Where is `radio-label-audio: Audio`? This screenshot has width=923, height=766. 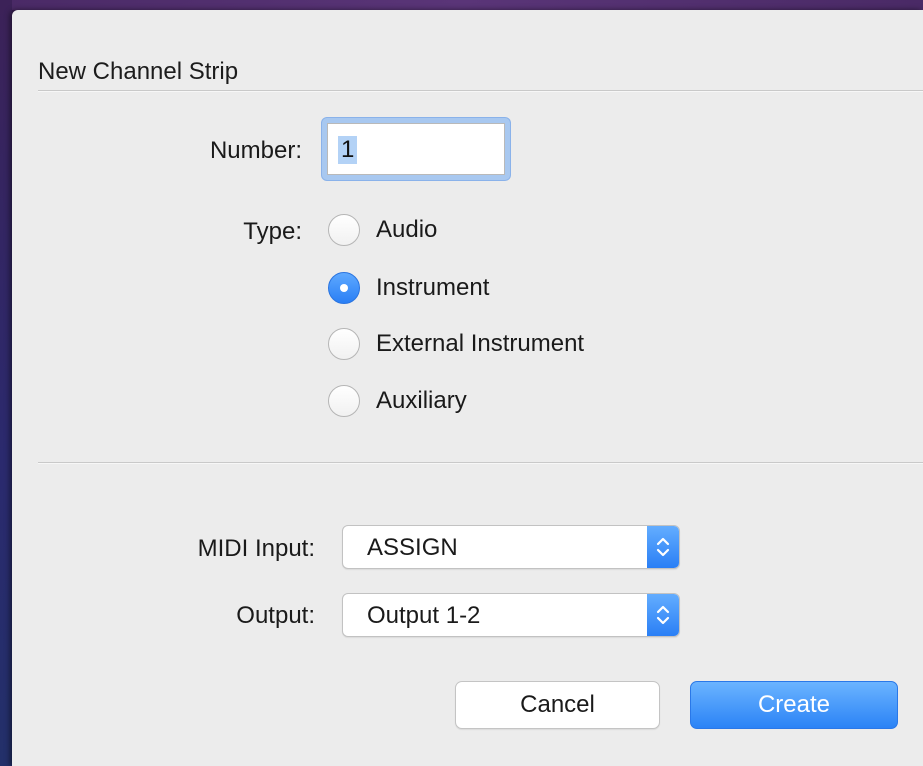
radio-label-audio: Audio is located at coordinates (407, 229).